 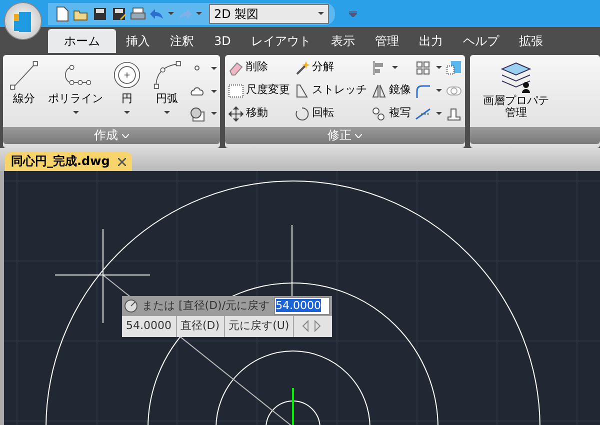 What do you see at coordinates (82, 41) in the screenshot?
I see `ribbon-tab: ホーム` at bounding box center [82, 41].